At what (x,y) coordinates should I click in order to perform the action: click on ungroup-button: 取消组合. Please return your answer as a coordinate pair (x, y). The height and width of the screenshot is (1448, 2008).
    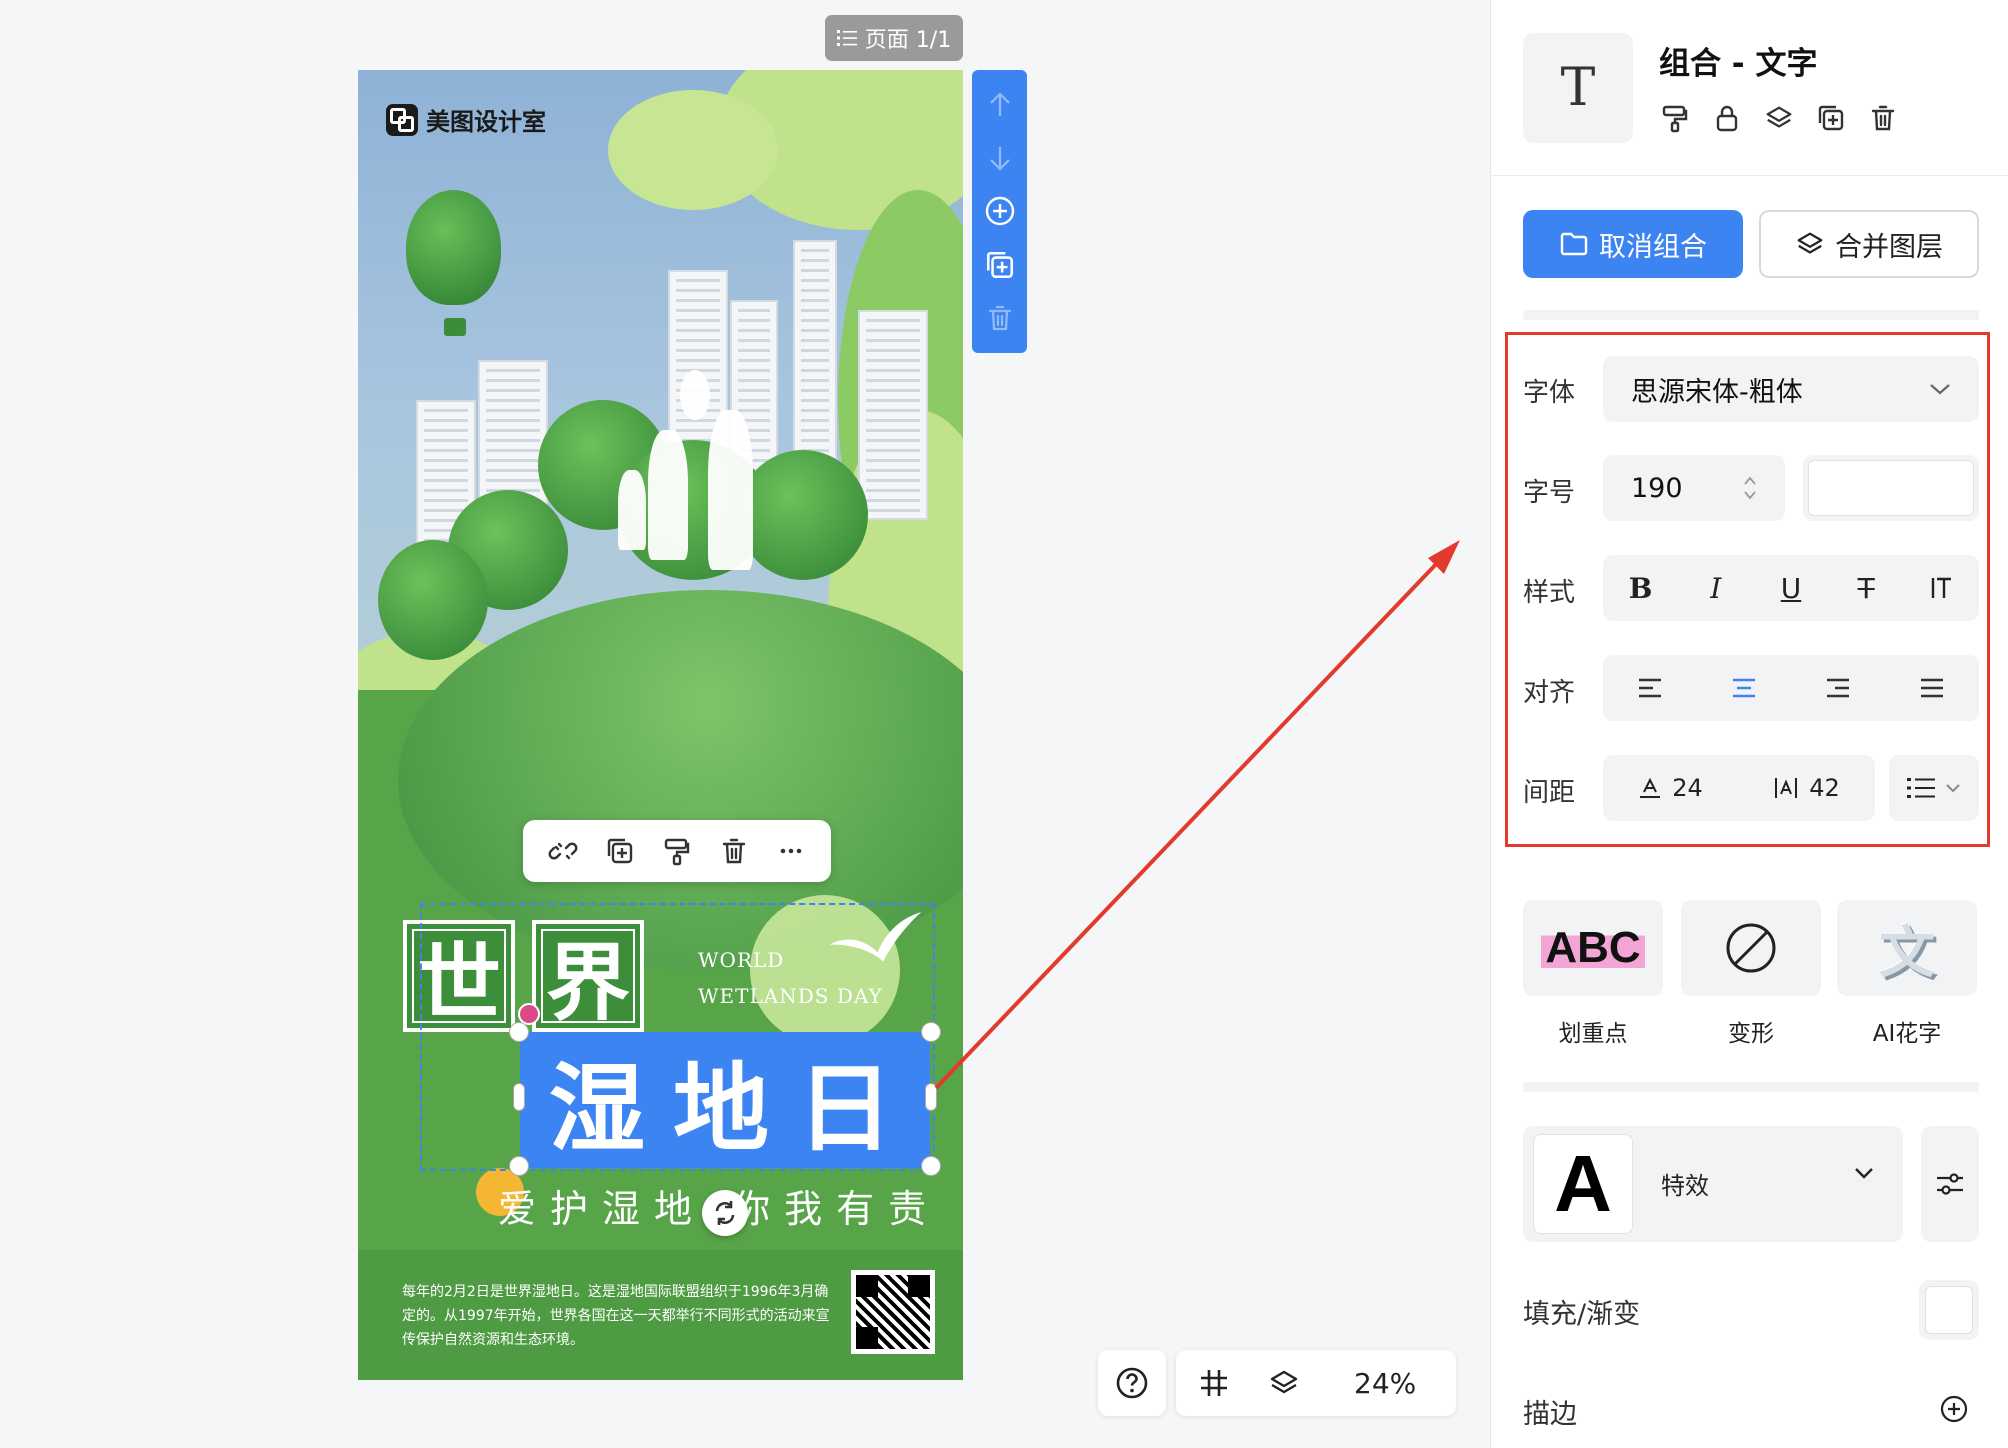
    Looking at the image, I should click on (1633, 244).